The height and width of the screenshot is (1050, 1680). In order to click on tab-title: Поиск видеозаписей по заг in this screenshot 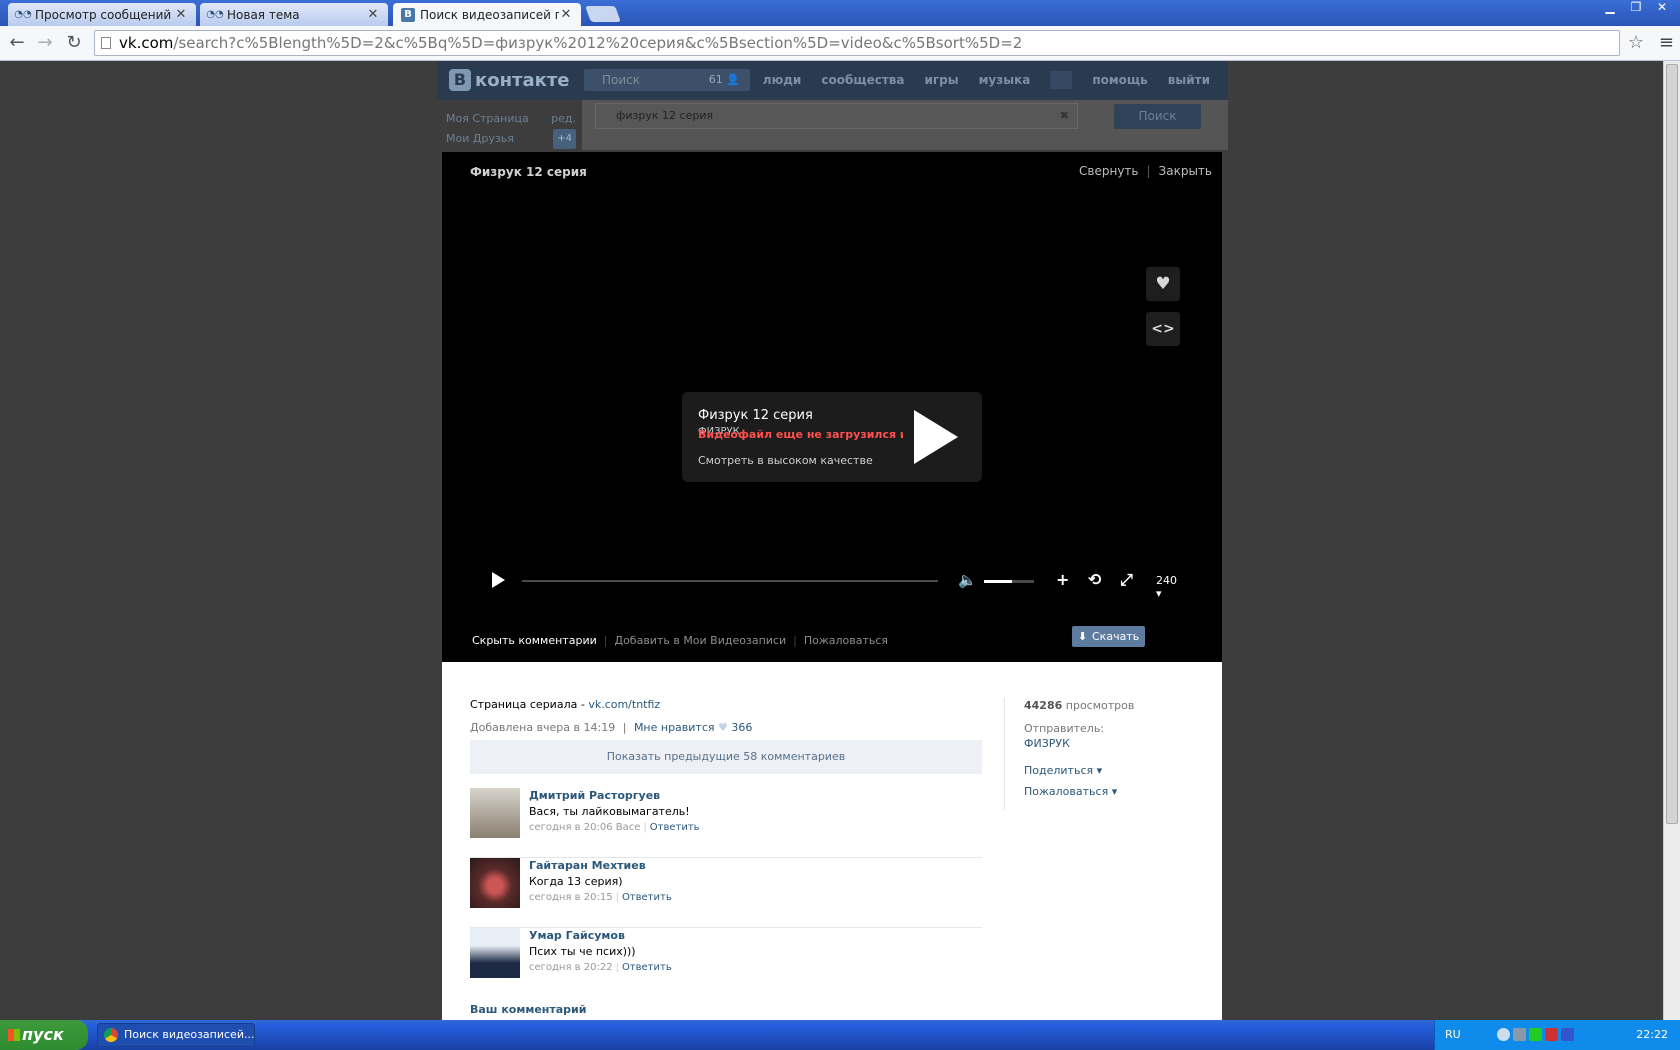, I will do `click(489, 14)`.